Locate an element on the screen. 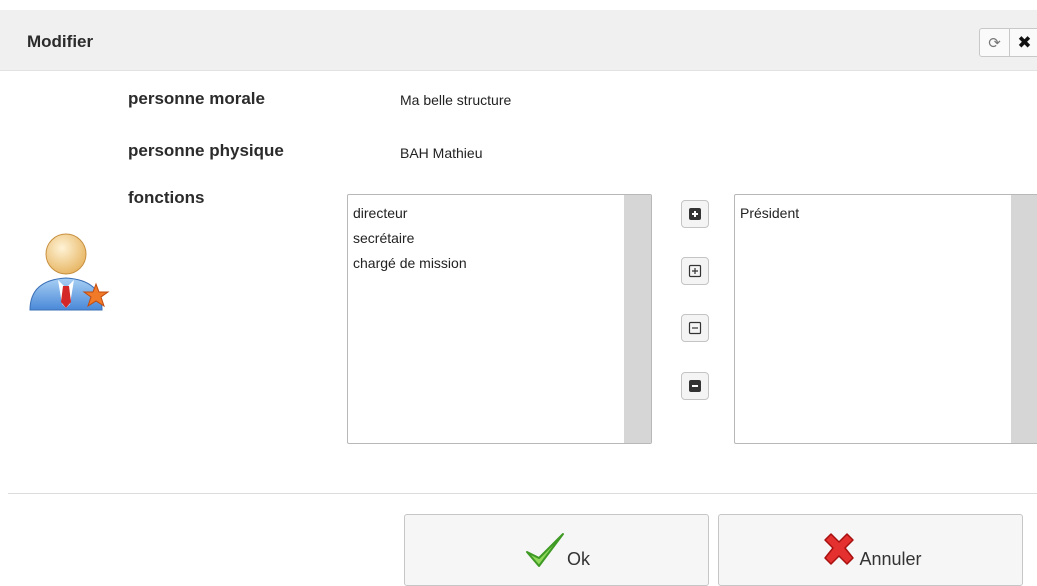  personne-morale-value: Ma belle structure is located at coordinates (456, 100).